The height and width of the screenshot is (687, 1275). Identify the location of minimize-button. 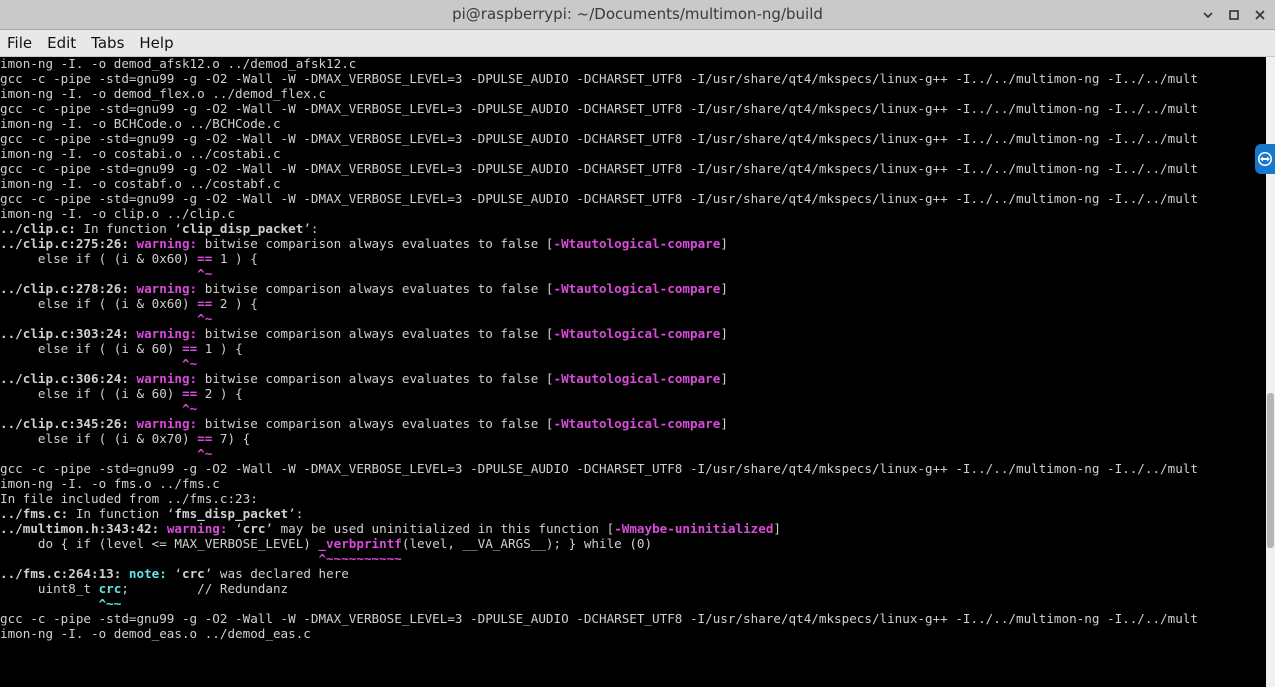
(1208, 15).